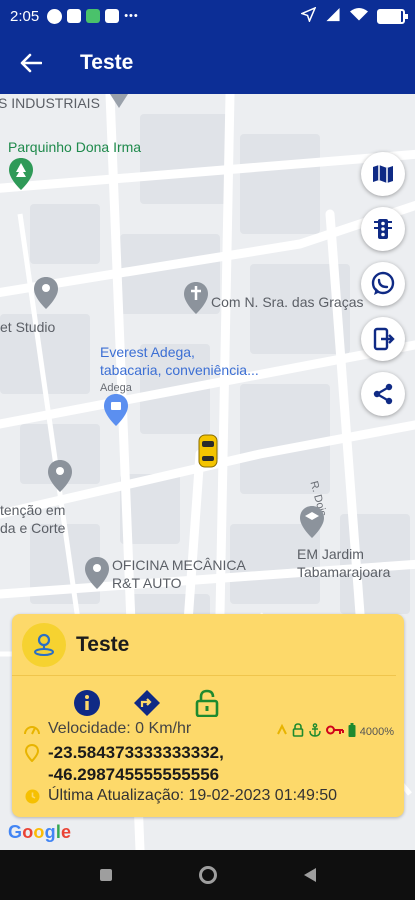 Image resolution: width=415 pixels, height=900 pixels. I want to click on shopping-pin-icon, so click(116, 412).